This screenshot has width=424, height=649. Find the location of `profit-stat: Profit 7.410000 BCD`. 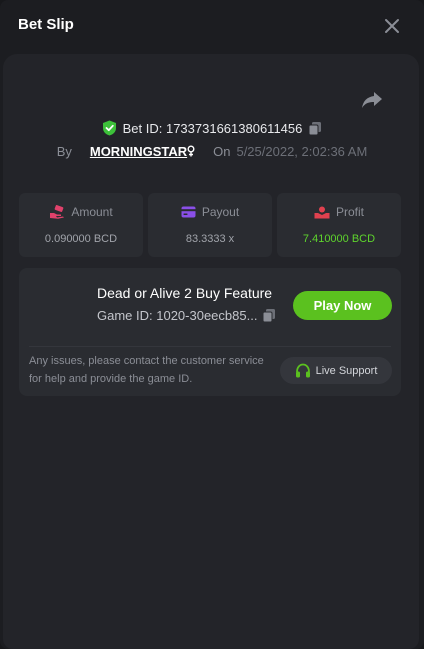

profit-stat: Profit 7.410000 BCD is located at coordinates (339, 225).